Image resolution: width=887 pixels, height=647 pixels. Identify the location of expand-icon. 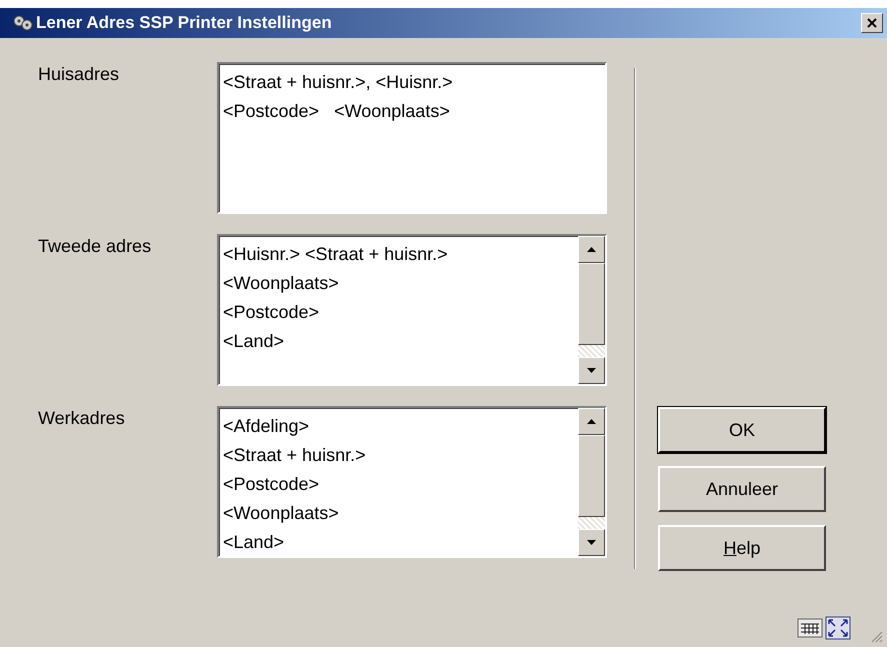
(838, 628).